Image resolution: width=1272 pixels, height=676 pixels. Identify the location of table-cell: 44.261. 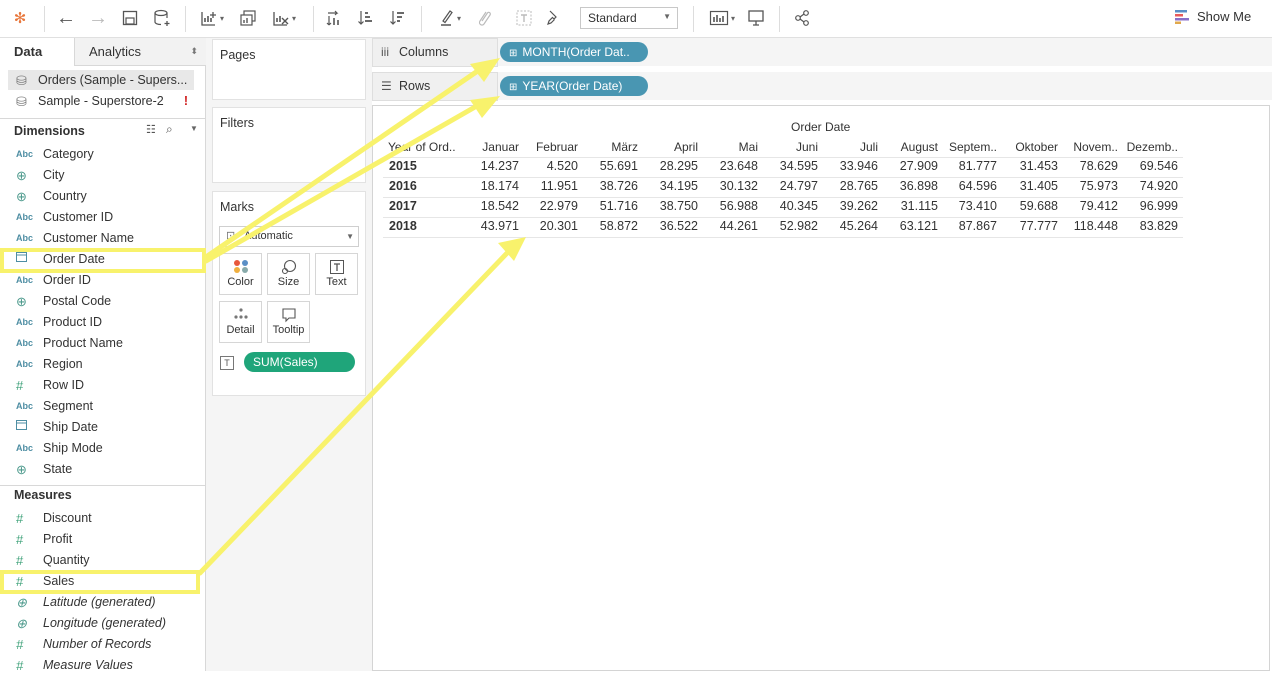
(729, 226).